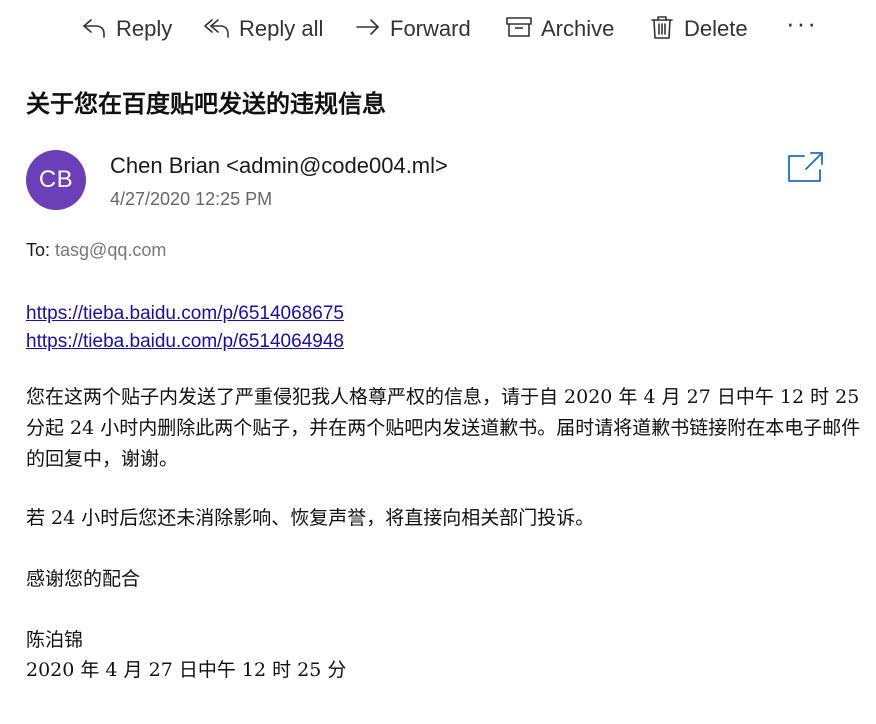 The image size is (876, 724). I want to click on reply-all-button: Reply all, so click(263, 29).